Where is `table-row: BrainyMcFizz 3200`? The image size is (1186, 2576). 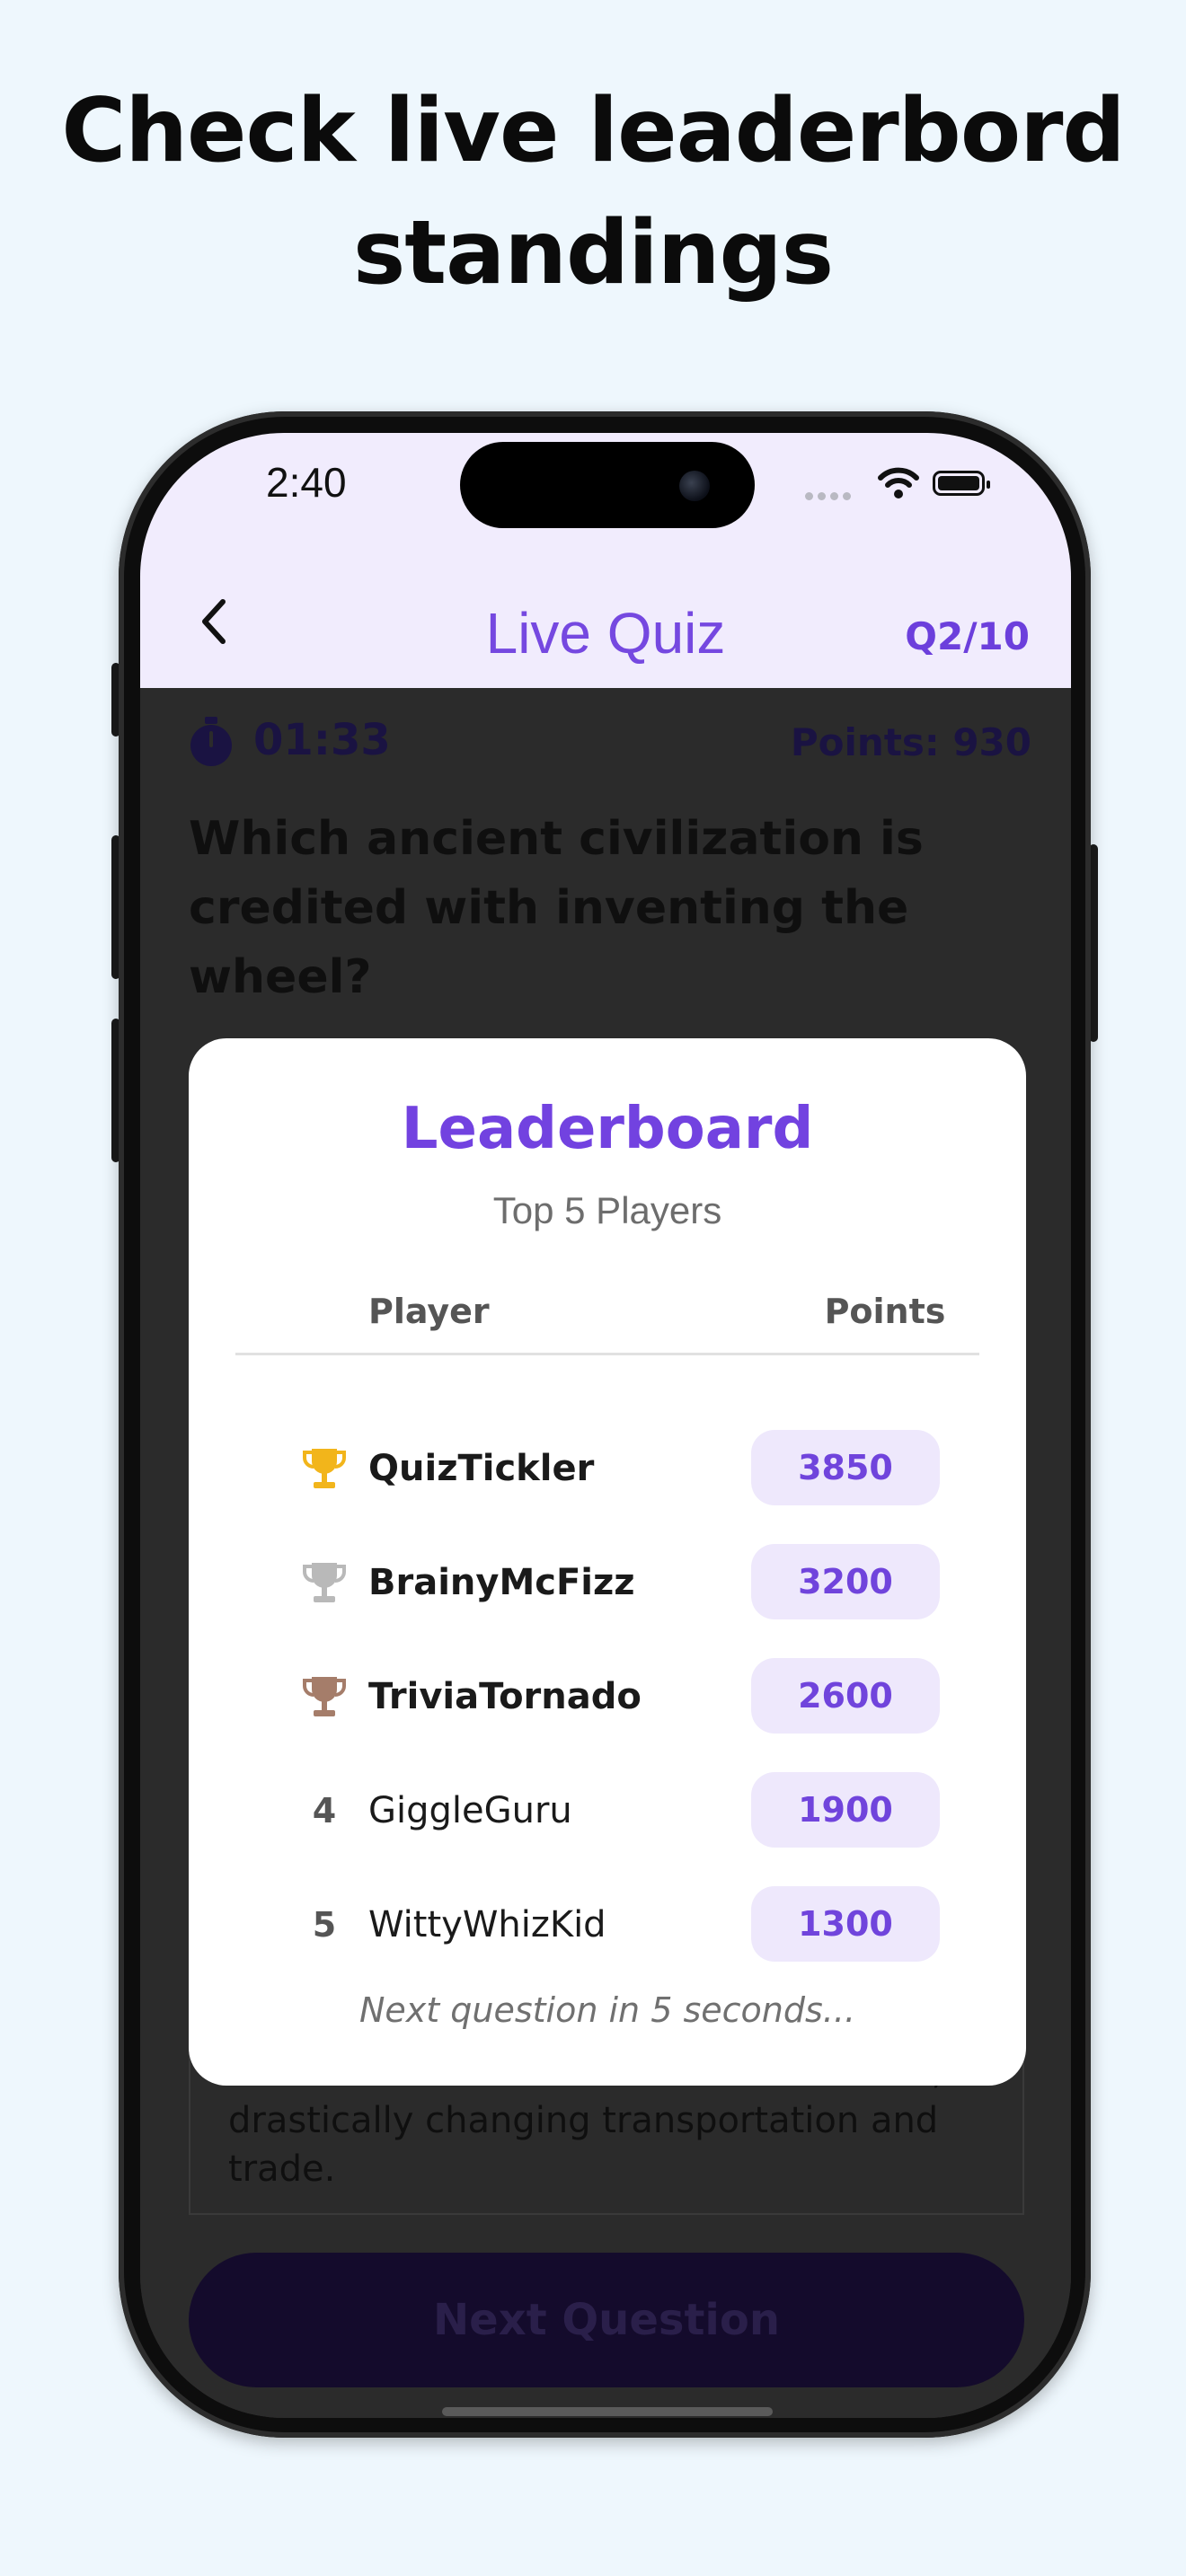 table-row: BrainyMcFizz 3200 is located at coordinates (607, 1582).